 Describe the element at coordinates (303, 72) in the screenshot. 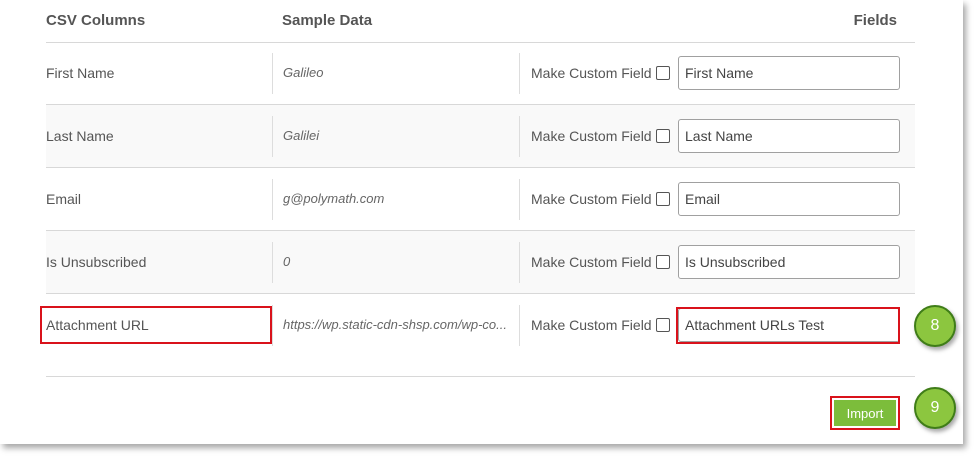

I see `sample-value: Galileo` at that location.